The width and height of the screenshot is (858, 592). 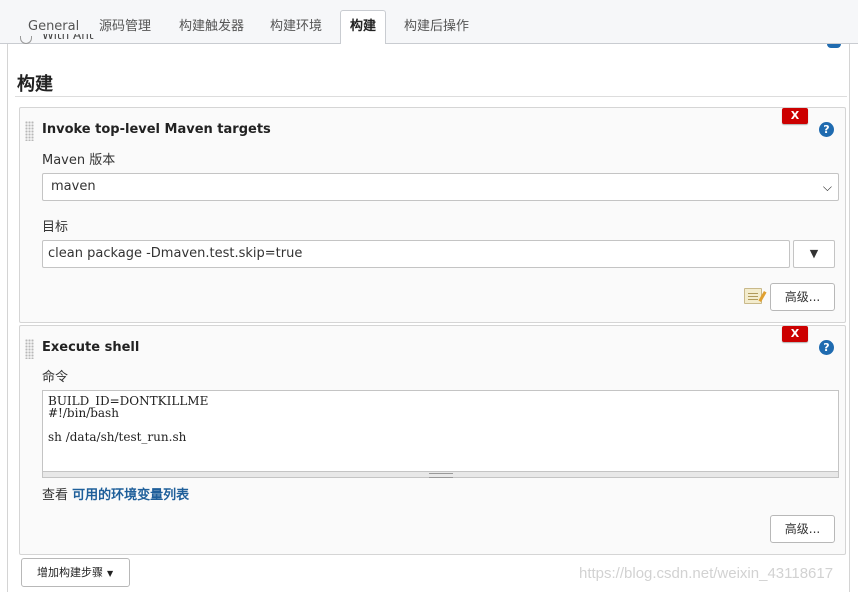 What do you see at coordinates (91, 347) in the screenshot?
I see `shell-step-title: Execute shell` at bounding box center [91, 347].